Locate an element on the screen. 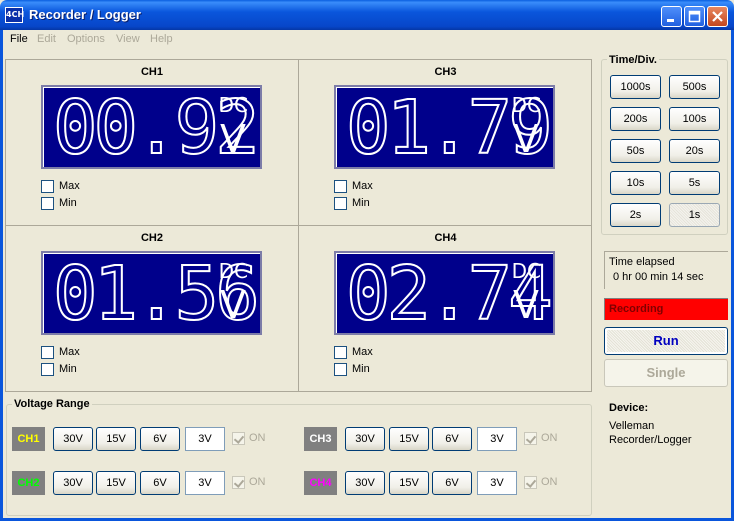 This screenshot has width=734, height=521. maximize-icon is located at coordinates (694, 16).